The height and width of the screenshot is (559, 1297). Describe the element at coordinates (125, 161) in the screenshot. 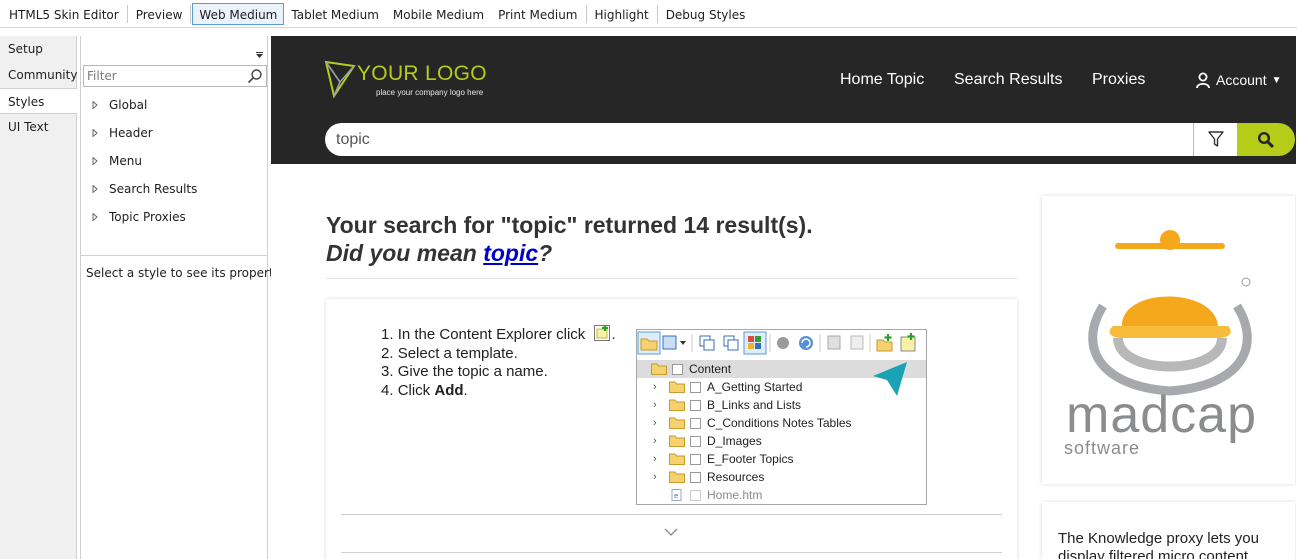

I see `tree-item-label: Menu` at that location.